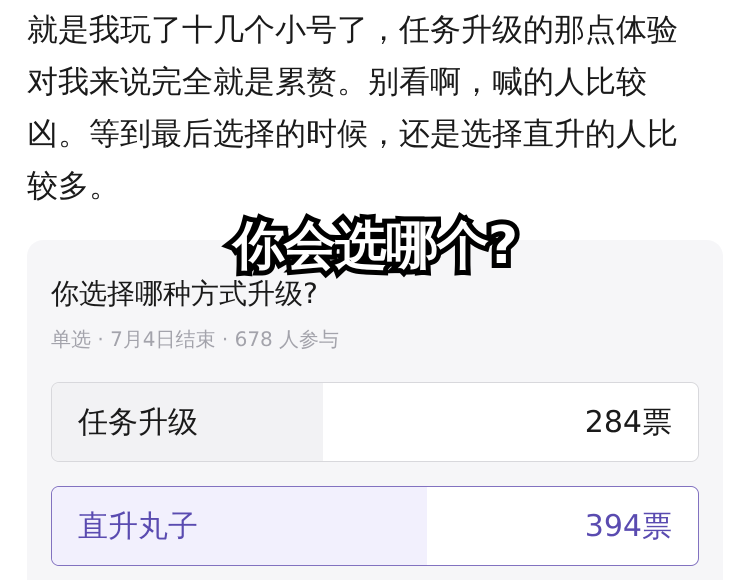  Describe the element at coordinates (138, 423) in the screenshot. I see `option-label: 任务升级` at that location.